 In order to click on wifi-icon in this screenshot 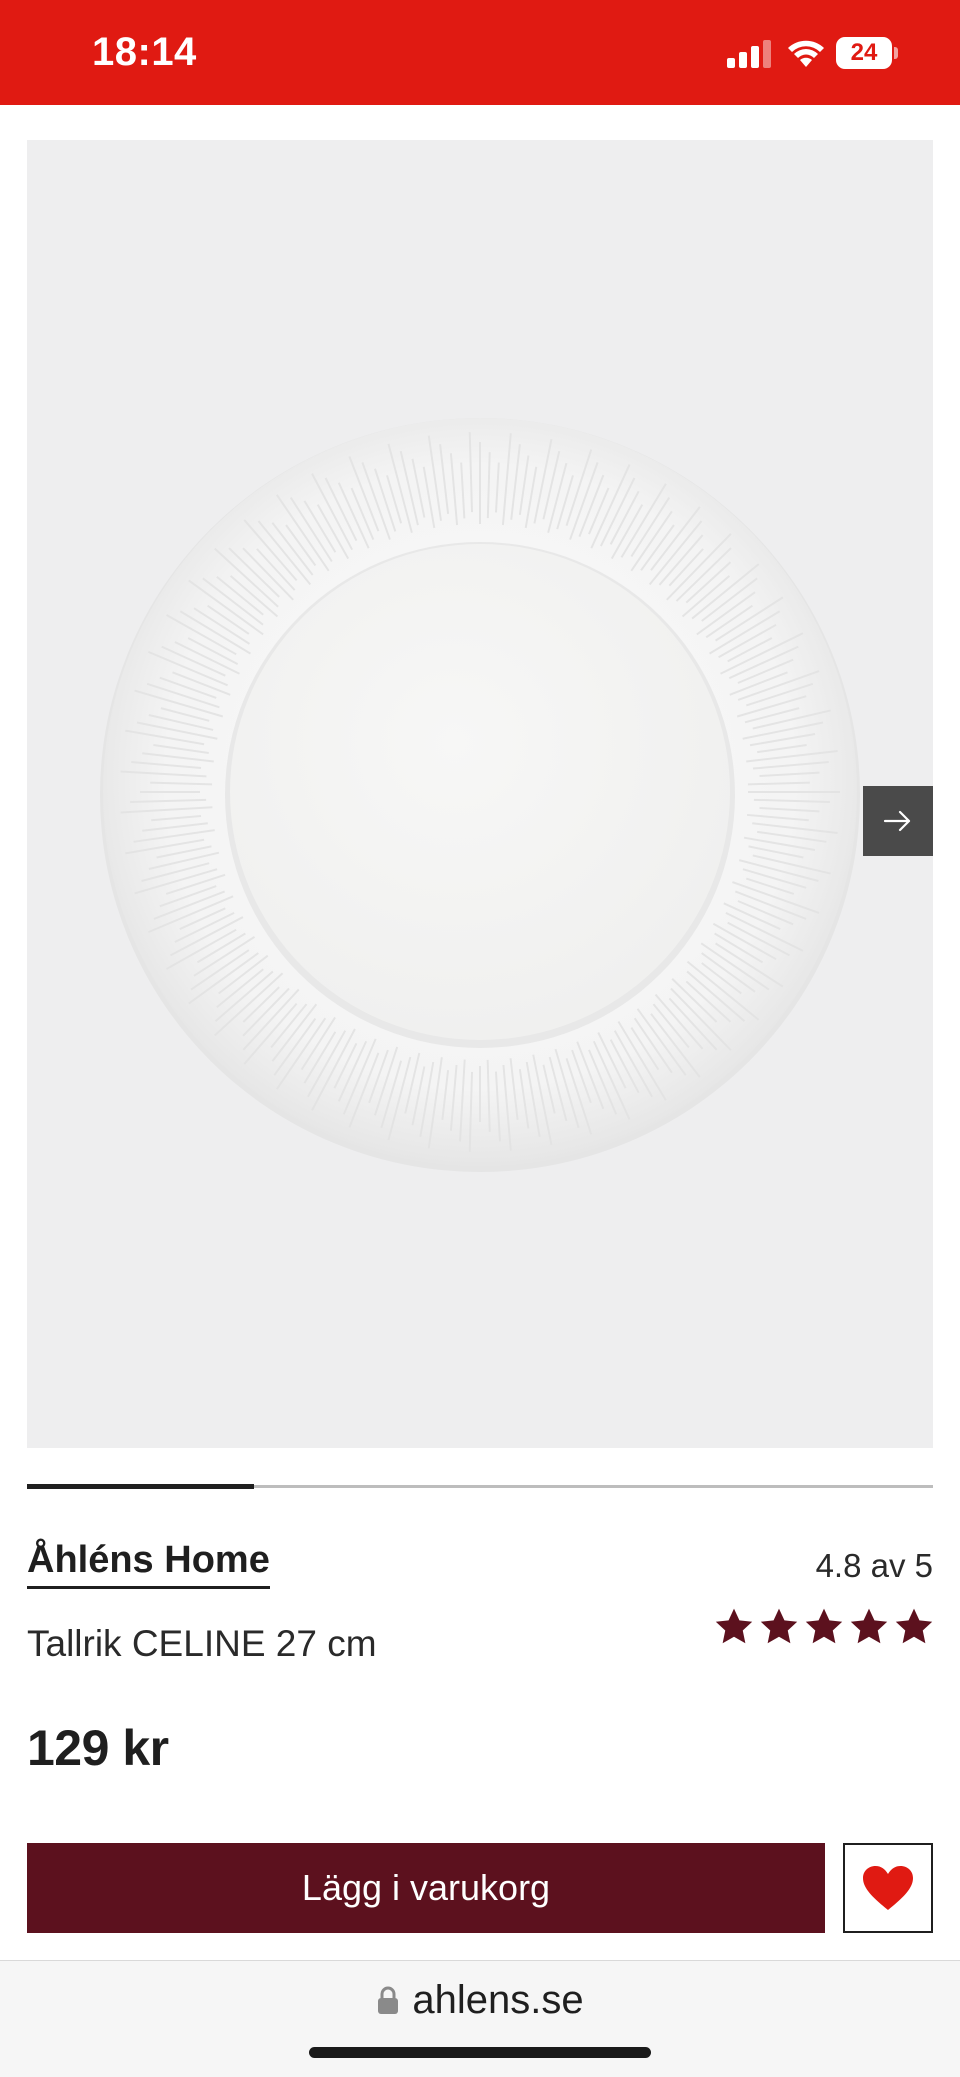, I will do `click(806, 53)`.